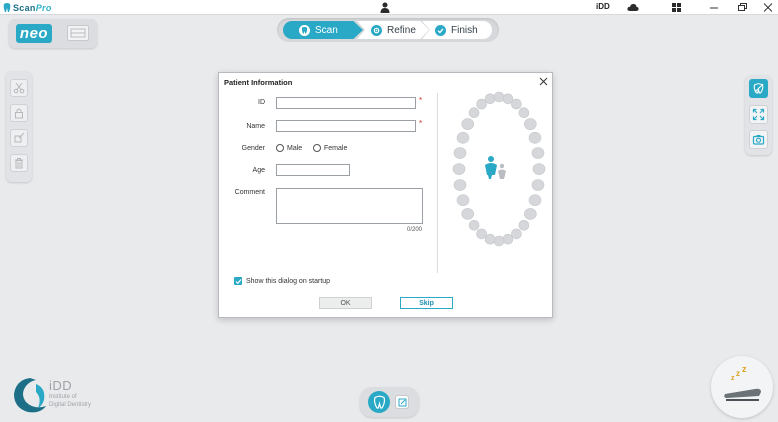 The image size is (778, 422). What do you see at coordinates (426, 303) in the screenshot?
I see `skip-button: Skip` at bounding box center [426, 303].